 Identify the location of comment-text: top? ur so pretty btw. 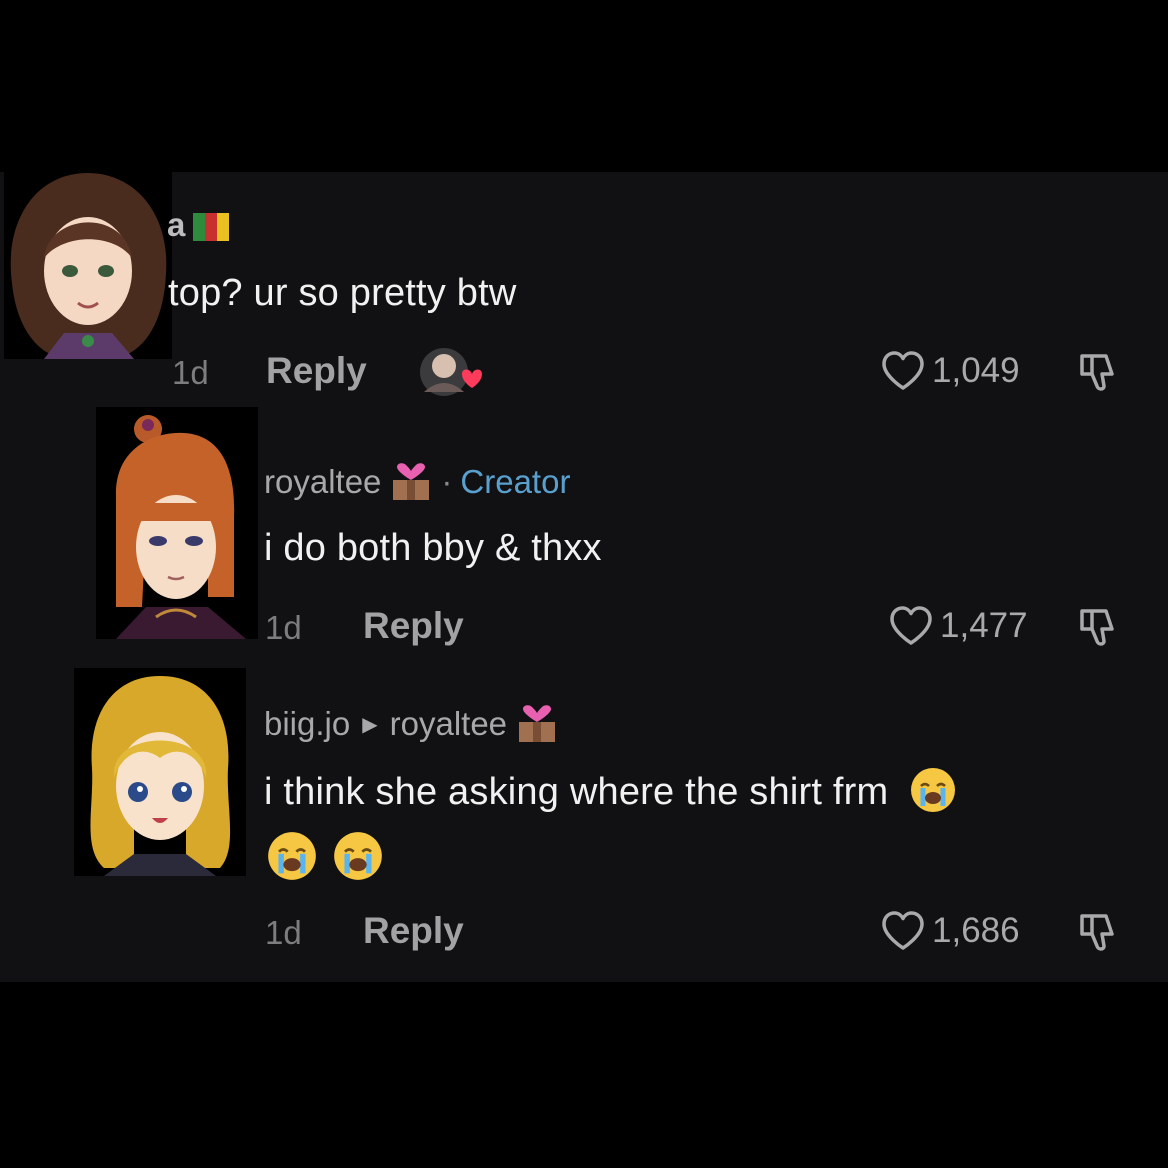
(342, 293).